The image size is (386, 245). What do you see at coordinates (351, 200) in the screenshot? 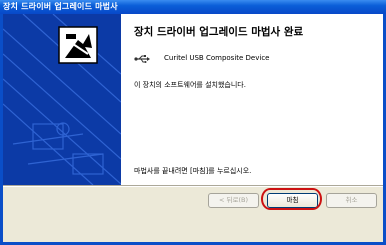
I see `cancel-button: 취소` at bounding box center [351, 200].